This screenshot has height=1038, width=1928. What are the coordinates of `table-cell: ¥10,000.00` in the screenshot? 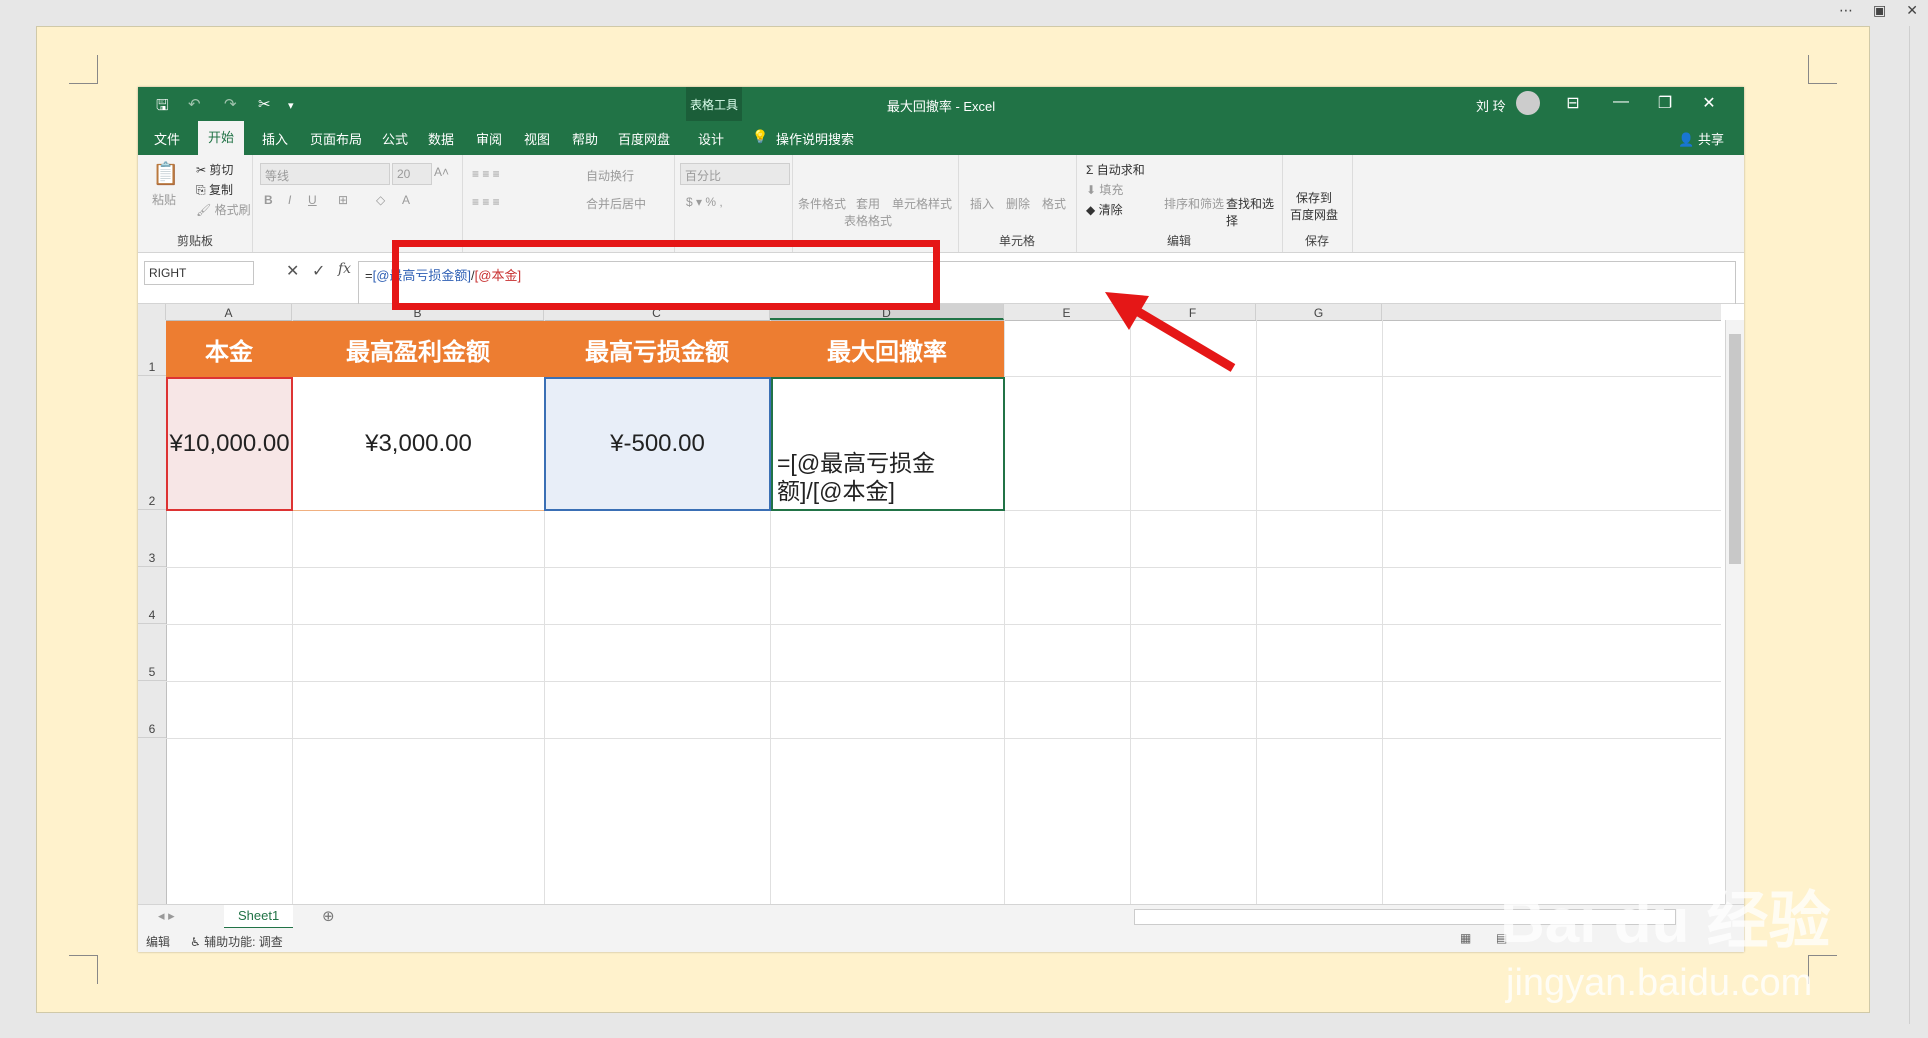 It's located at (229, 444).